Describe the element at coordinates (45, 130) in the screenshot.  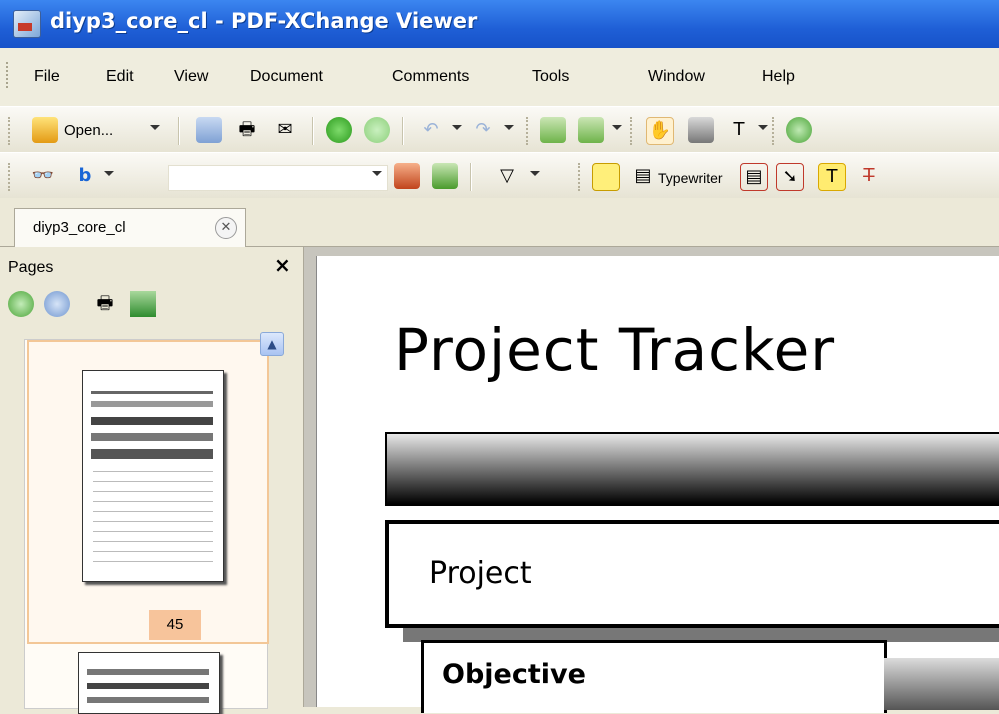
I see `open-folder-icon` at that location.